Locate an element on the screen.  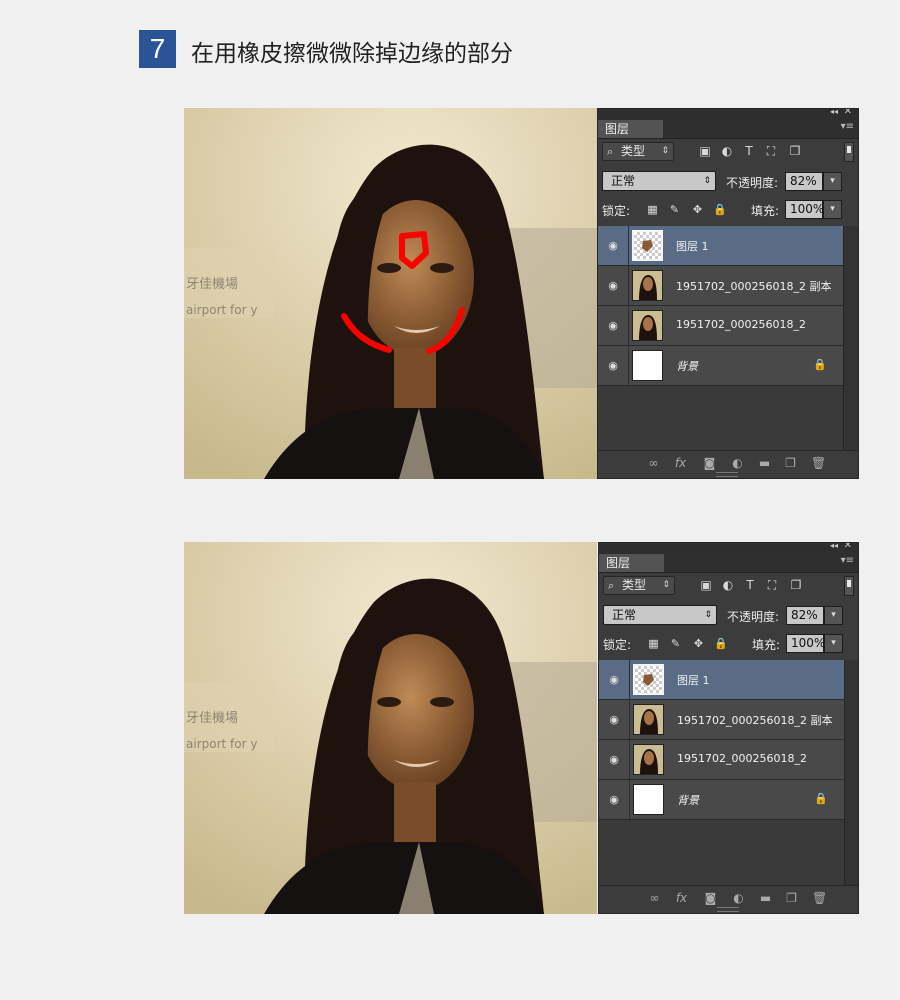
filter-kind-label: 类型 is located at coordinates (633, 151).